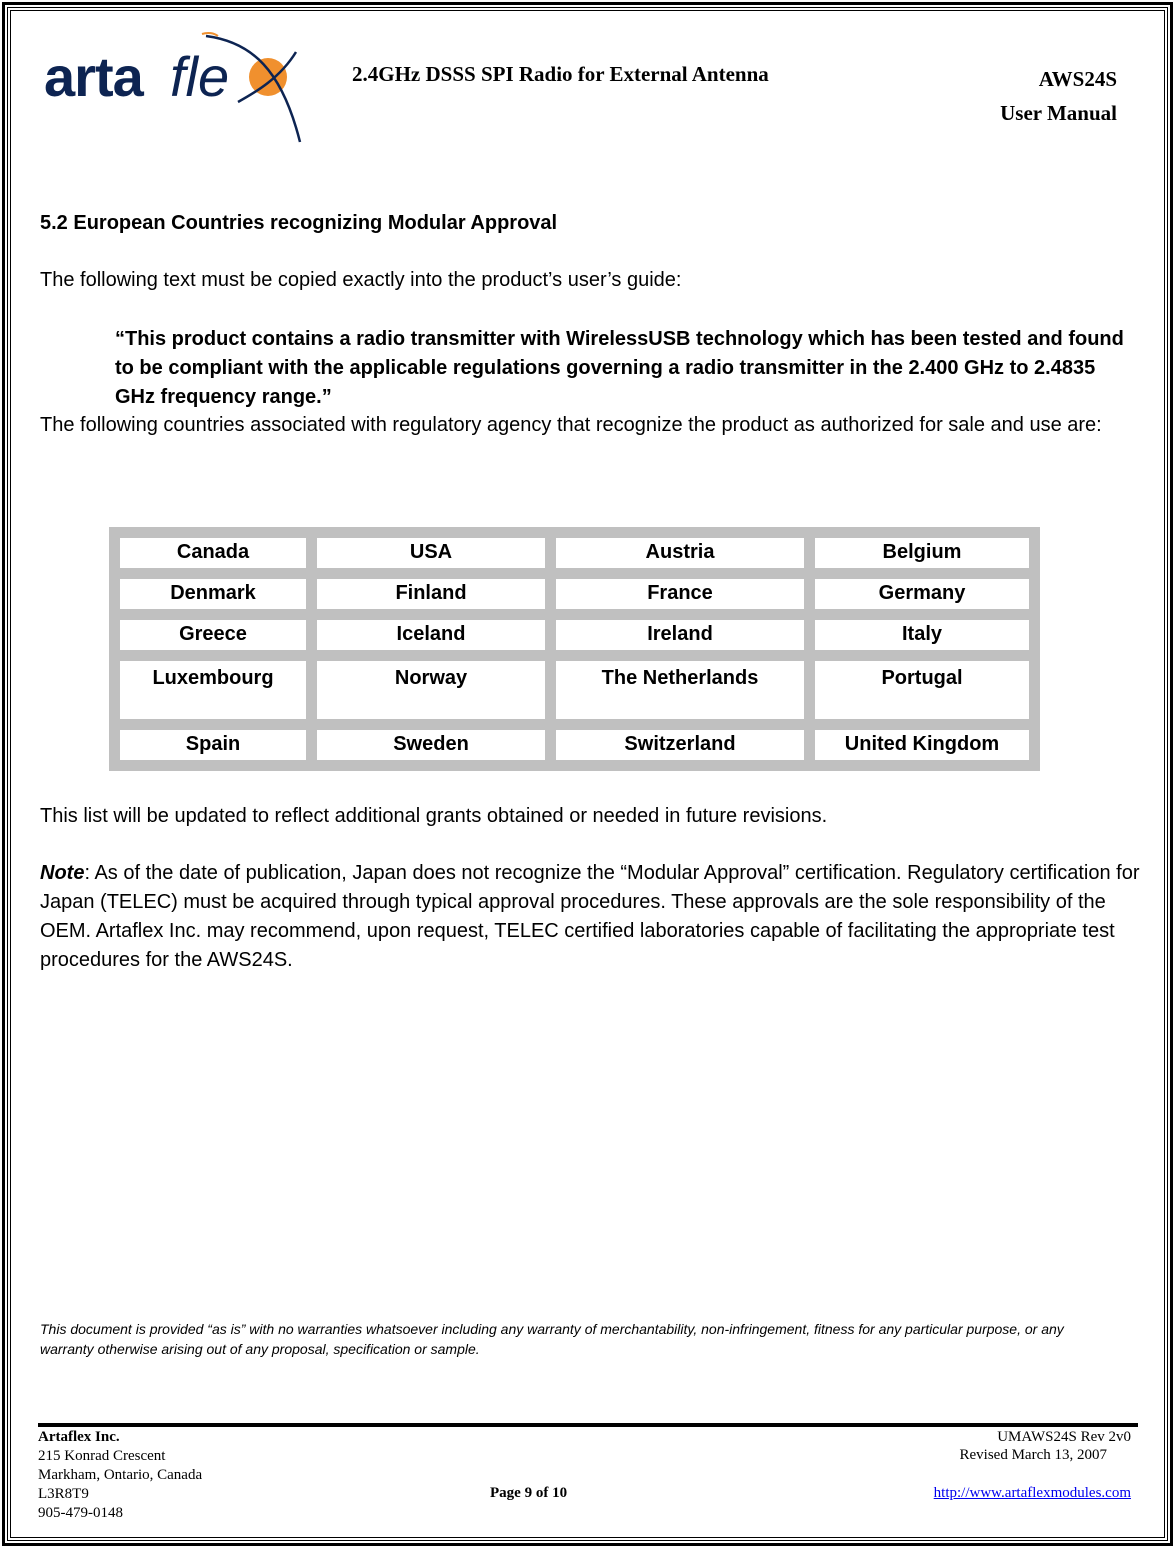 Image resolution: width=1175 pixels, height=1548 pixels. I want to click on country-cell: France, so click(680, 594).